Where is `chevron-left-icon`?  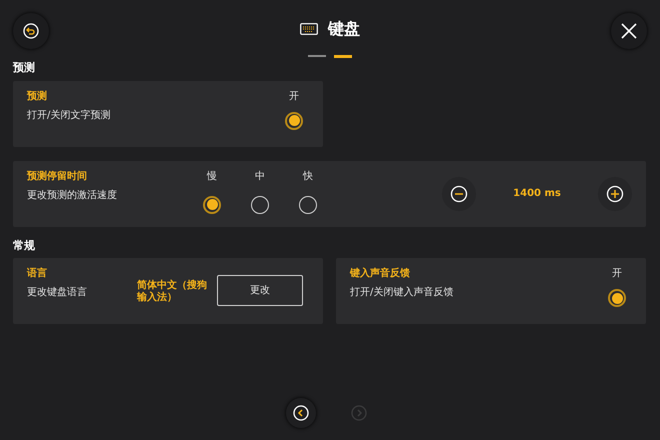
chevron-left-icon is located at coordinates (301, 413).